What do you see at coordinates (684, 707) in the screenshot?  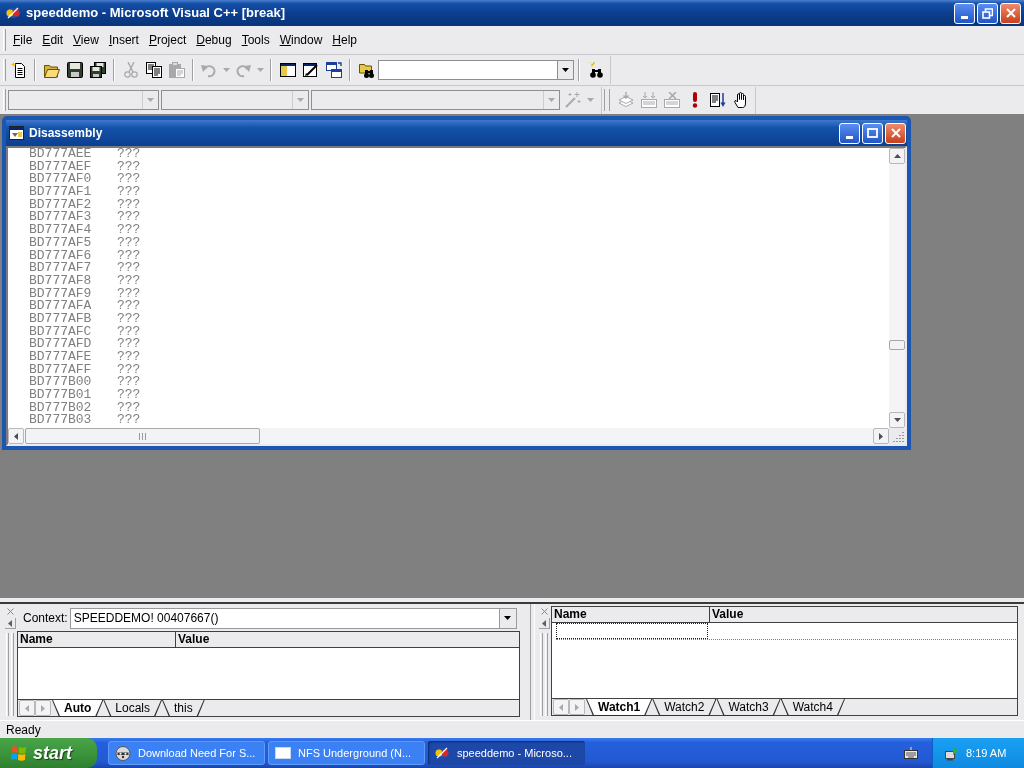 I see `tab: Watch2` at bounding box center [684, 707].